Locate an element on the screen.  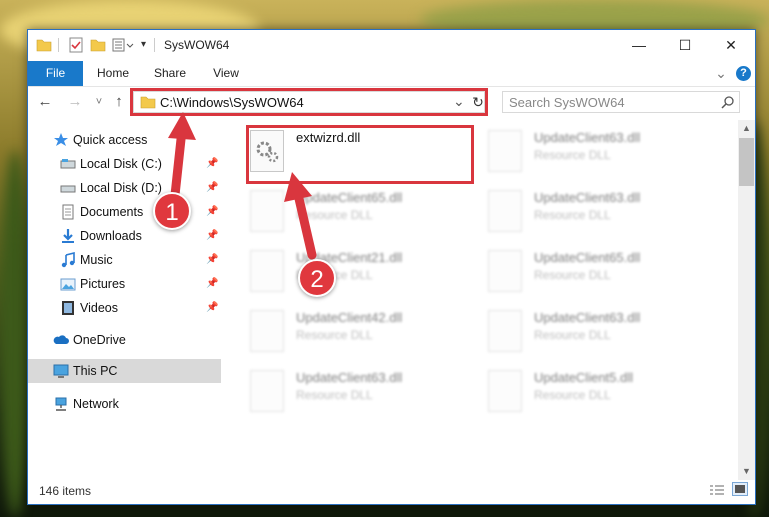
sidebar-item-label: Quick access is located at coordinates (110, 140).